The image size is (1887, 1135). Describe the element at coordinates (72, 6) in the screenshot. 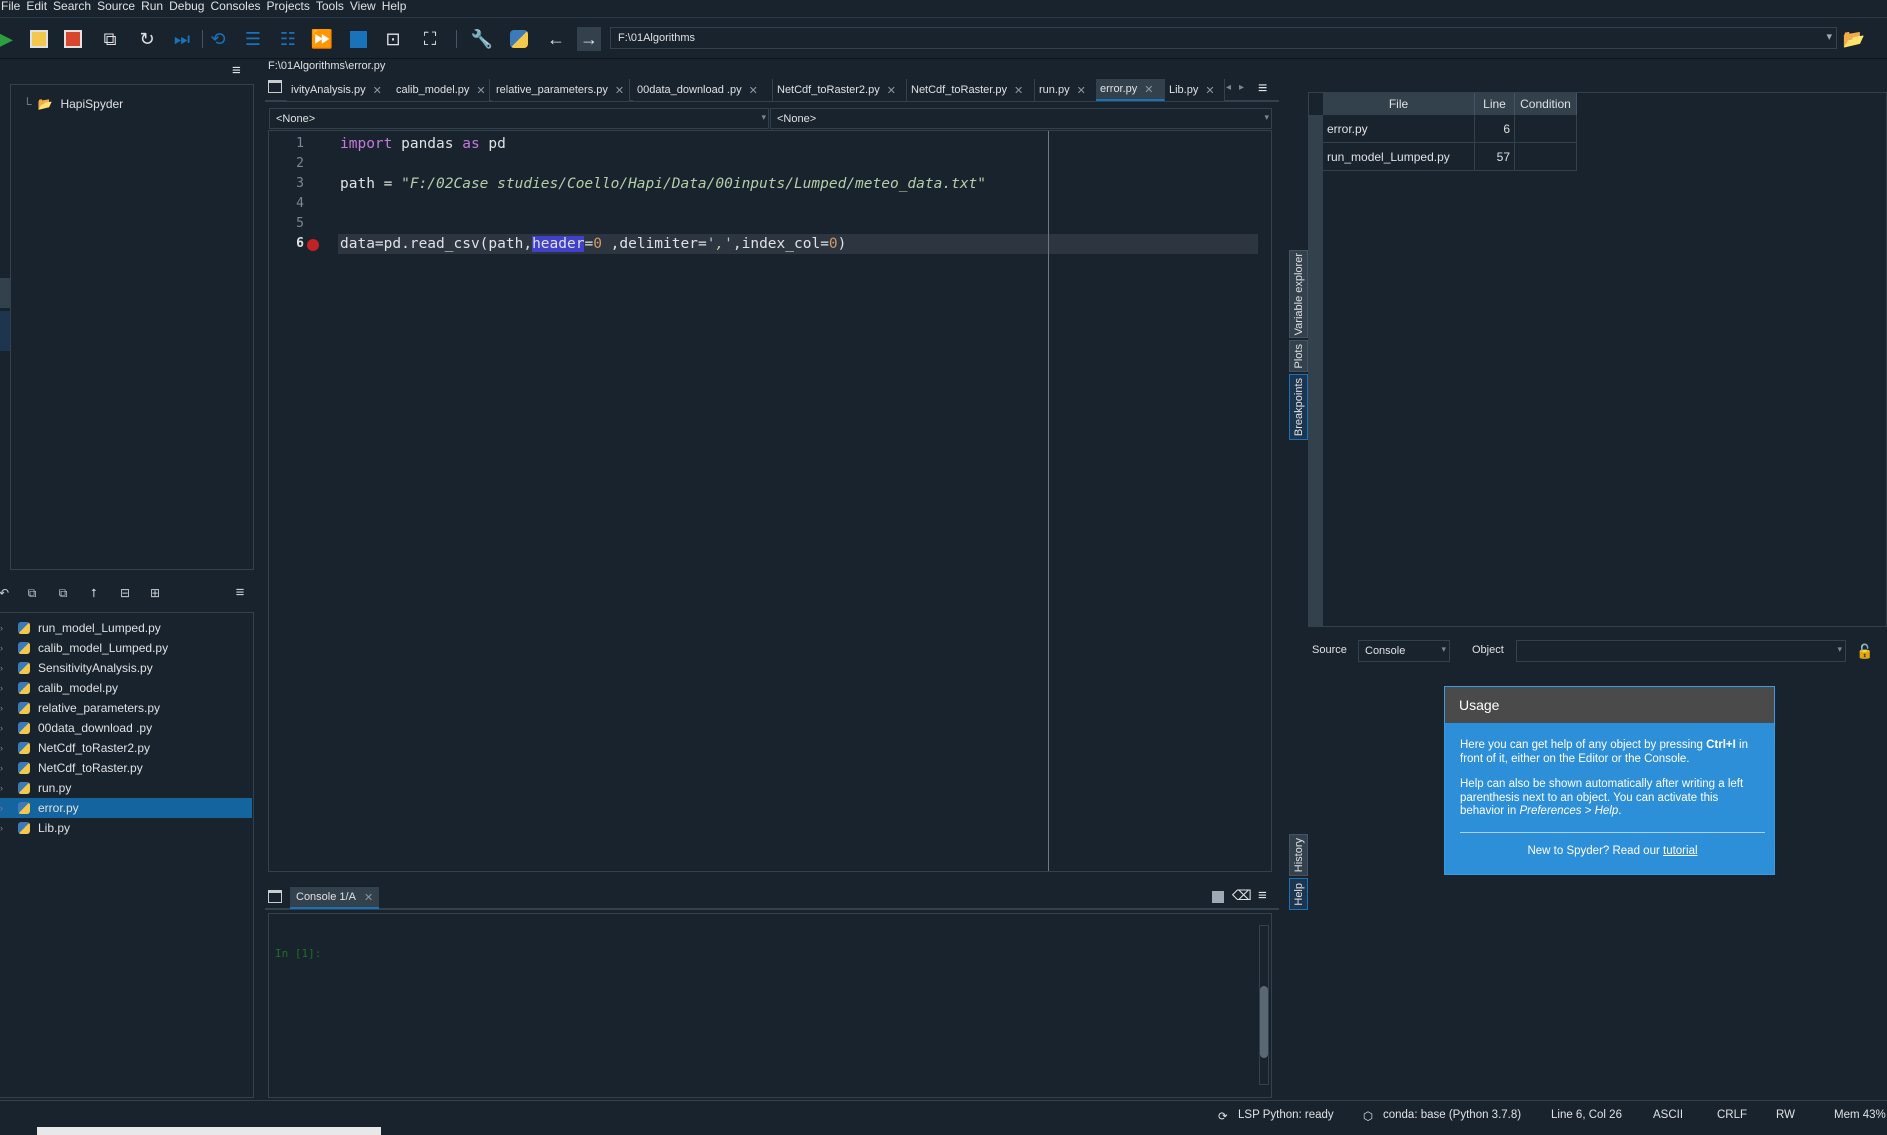

I see `menu-search: Search` at that location.